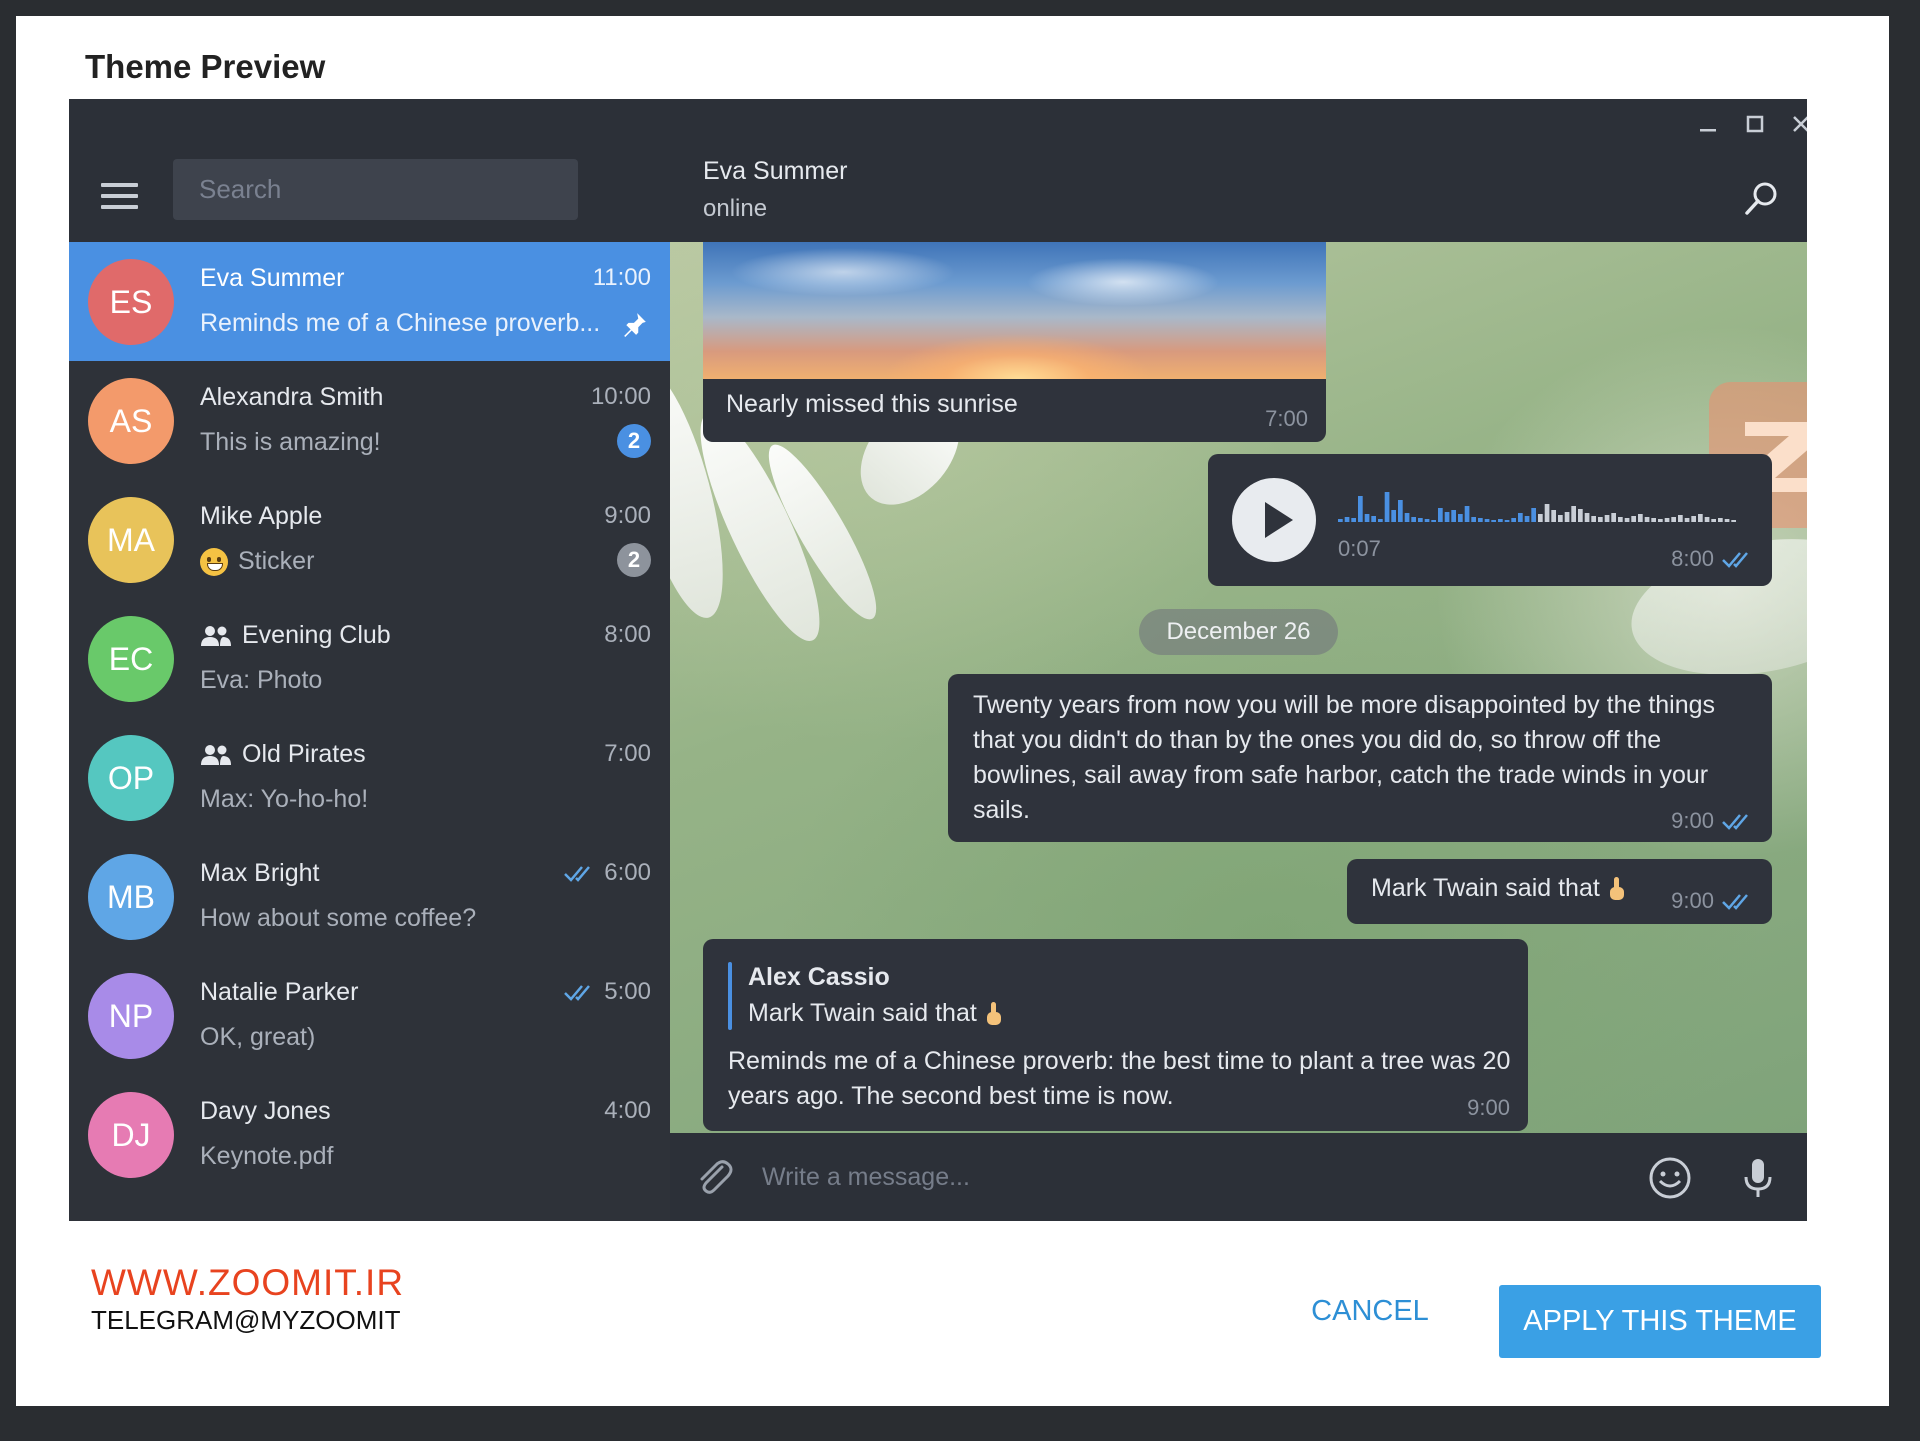 This screenshot has width=1920, height=1441. What do you see at coordinates (284, 799) in the screenshot?
I see `chat-preview: Max: Yo-ho-ho!` at bounding box center [284, 799].